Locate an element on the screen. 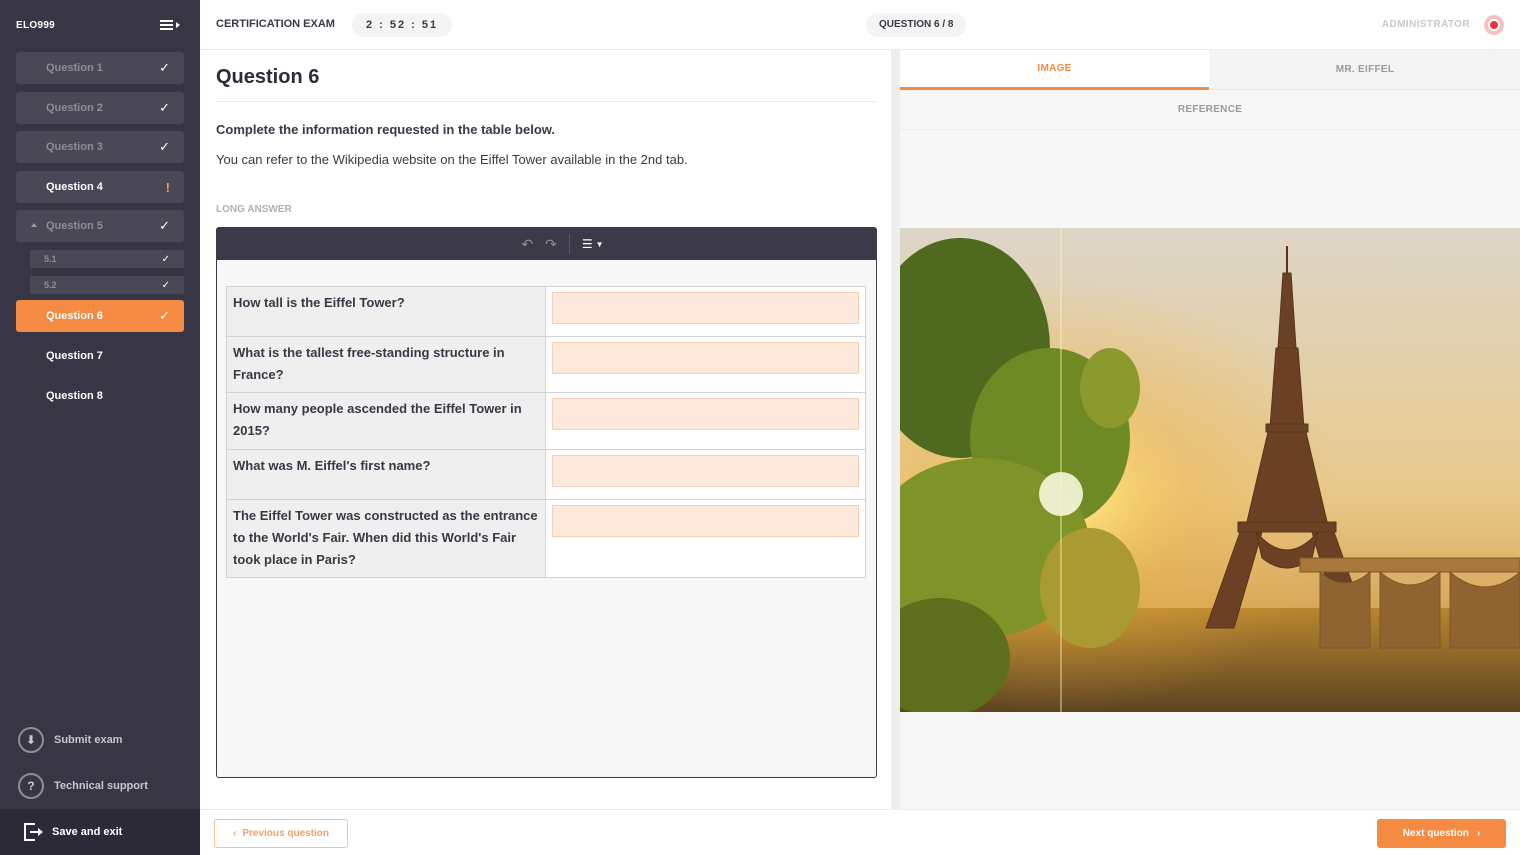  chevron-left-icon: ‹ is located at coordinates (234, 833).